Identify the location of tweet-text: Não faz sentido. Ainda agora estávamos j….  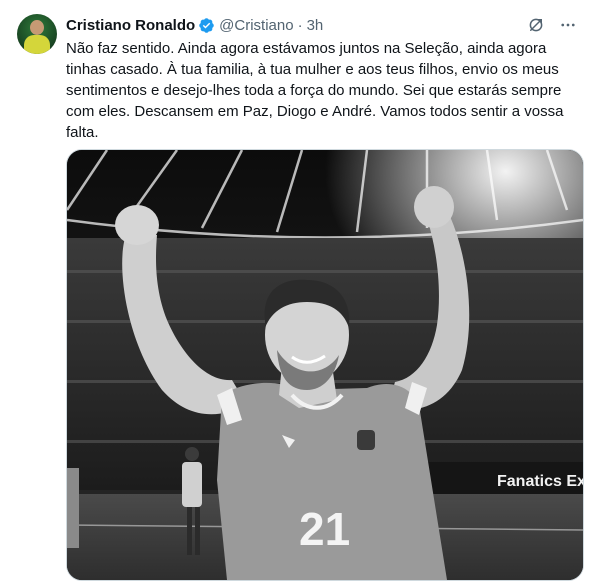
(317, 90).